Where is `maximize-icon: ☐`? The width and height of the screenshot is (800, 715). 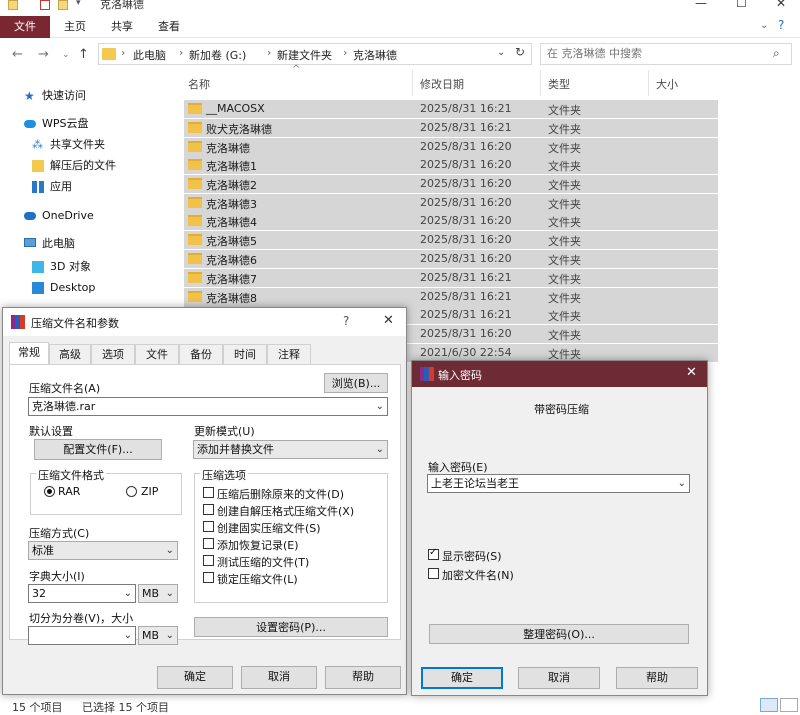 maximize-icon: ☐ is located at coordinates (741, 5).